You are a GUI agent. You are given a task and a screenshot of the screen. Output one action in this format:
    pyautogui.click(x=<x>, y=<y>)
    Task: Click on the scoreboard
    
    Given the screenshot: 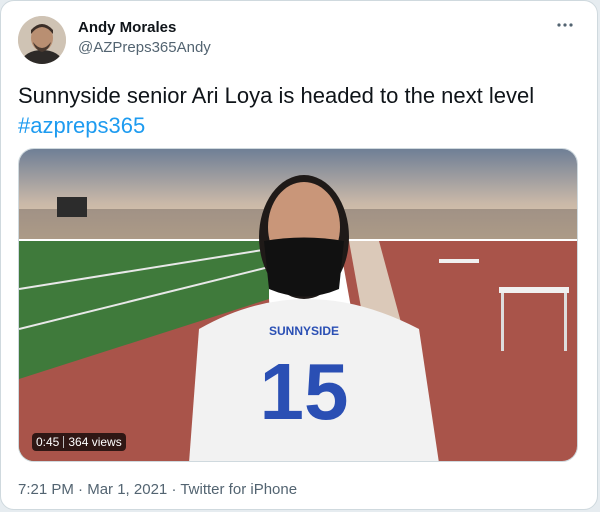 What is the action you would take?
    pyautogui.click(x=72, y=207)
    